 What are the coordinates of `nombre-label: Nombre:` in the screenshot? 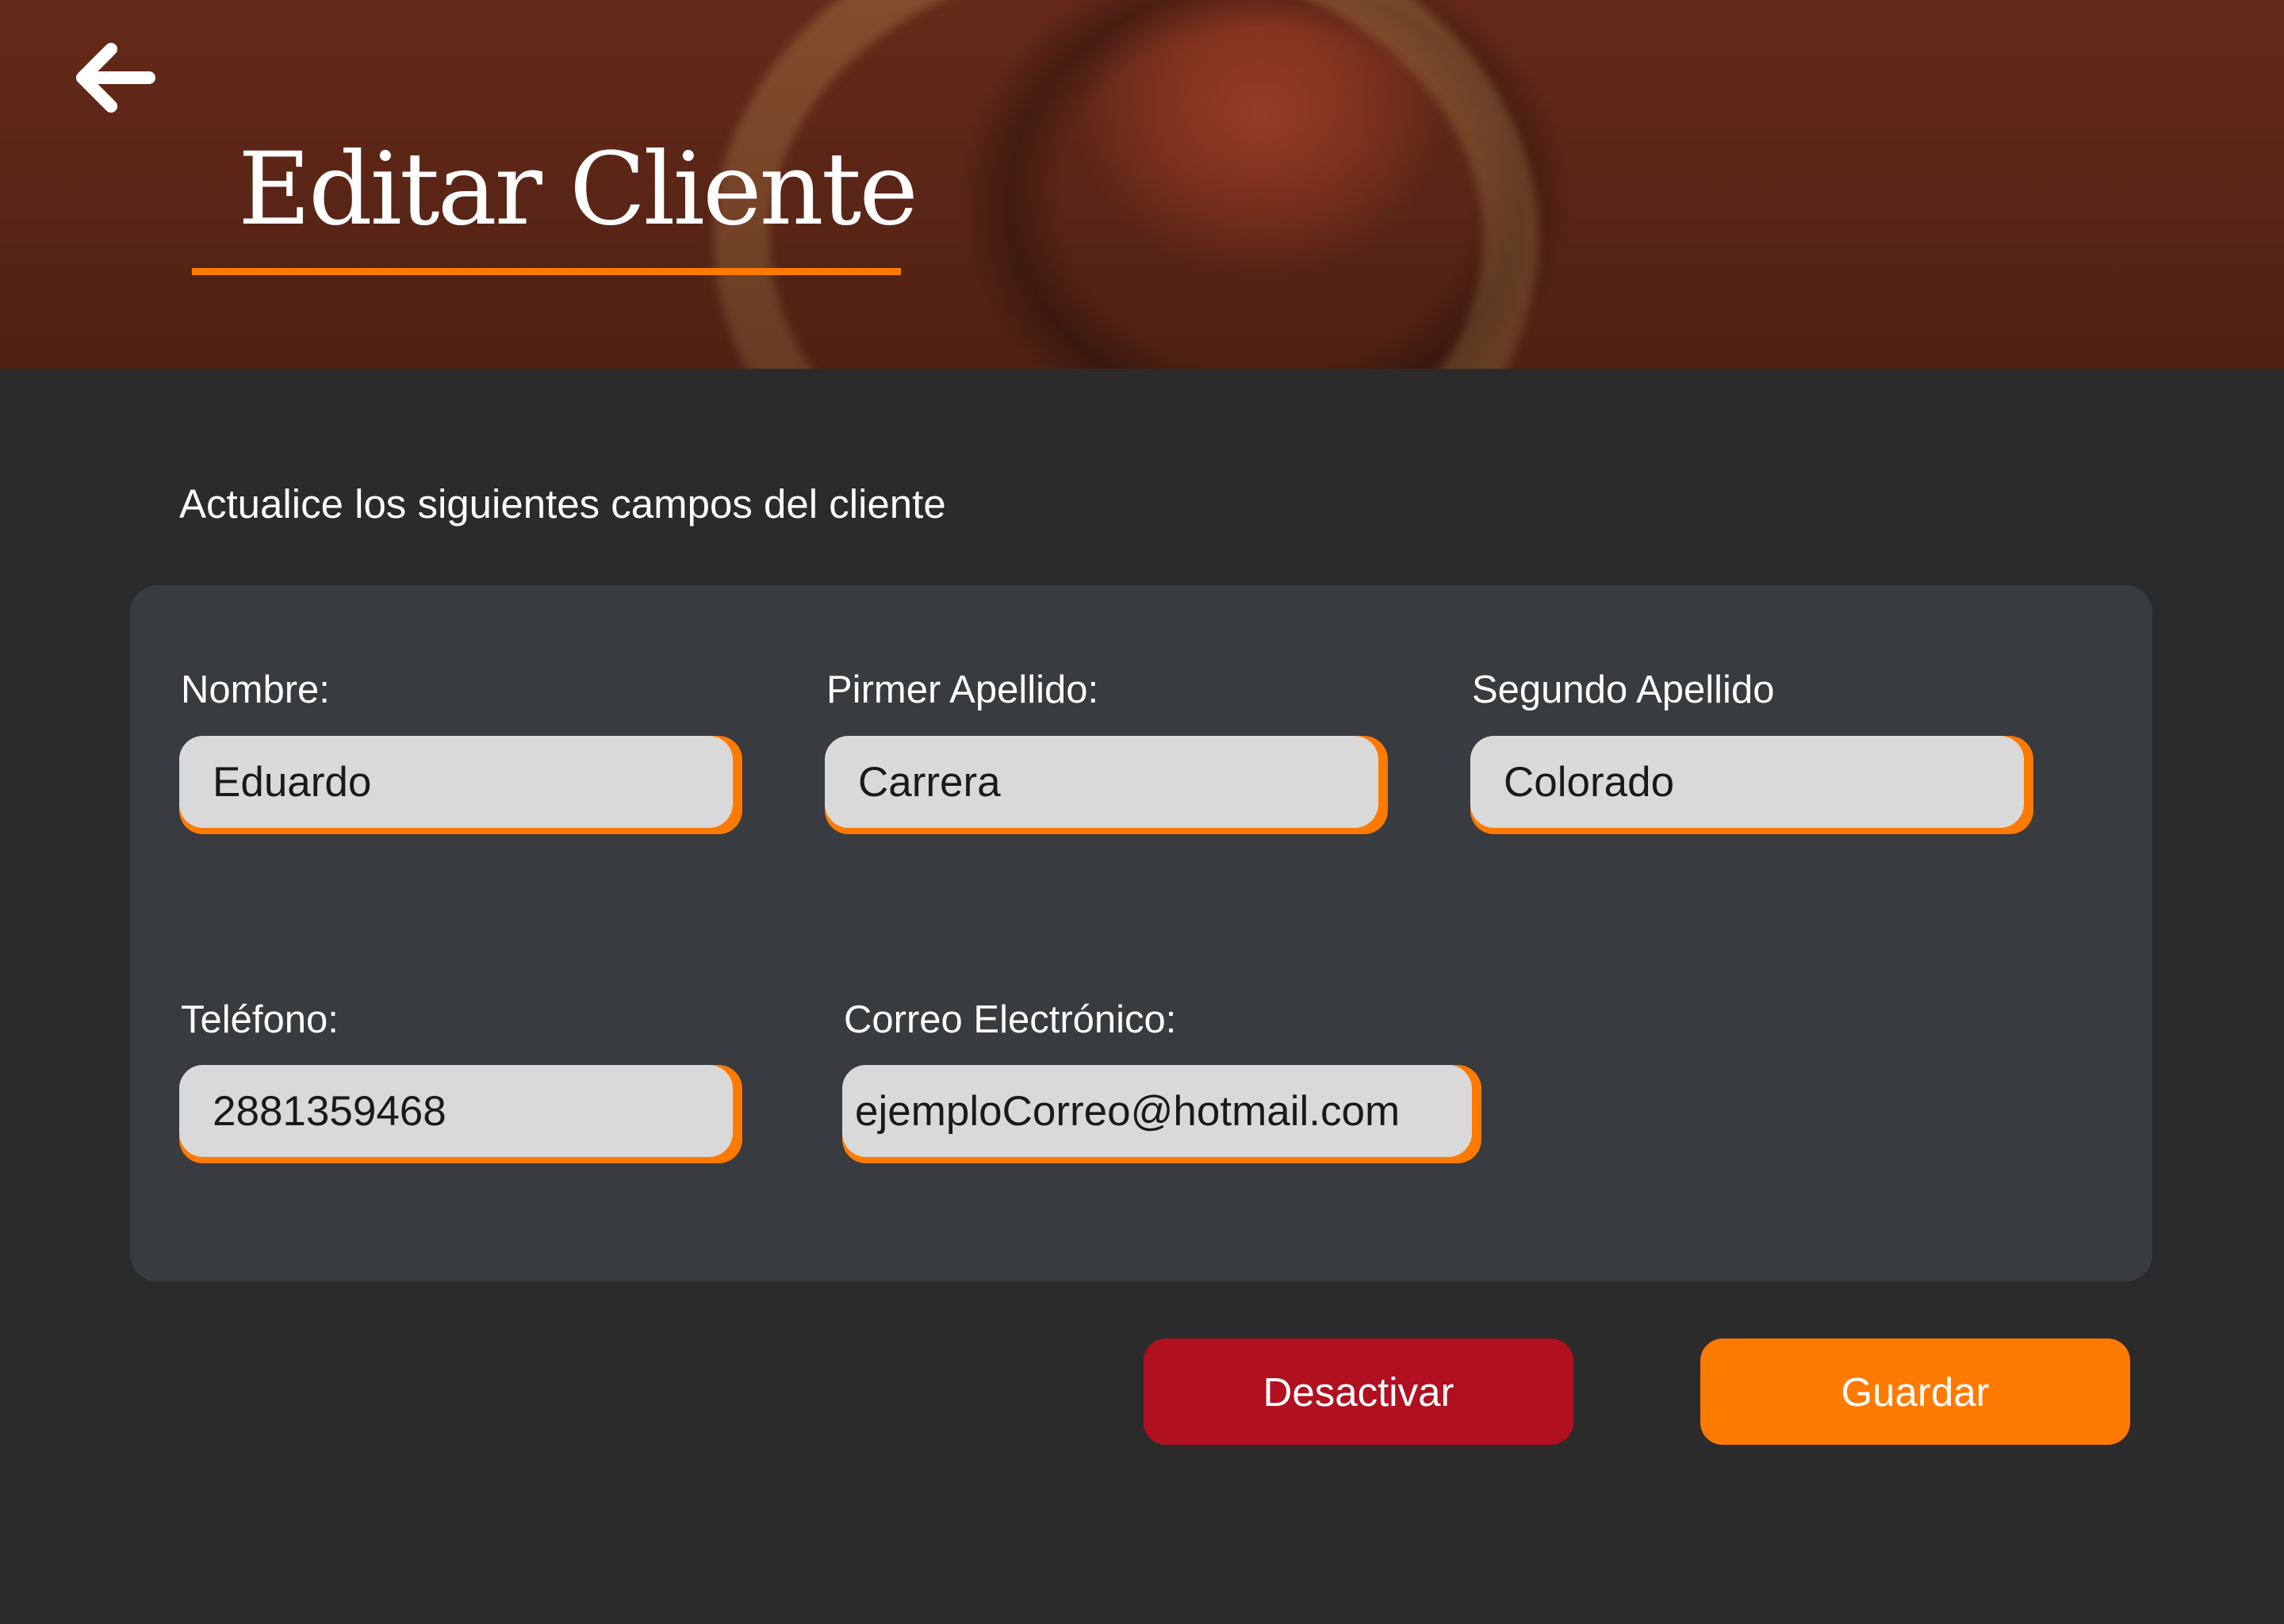 It's located at (255, 689).